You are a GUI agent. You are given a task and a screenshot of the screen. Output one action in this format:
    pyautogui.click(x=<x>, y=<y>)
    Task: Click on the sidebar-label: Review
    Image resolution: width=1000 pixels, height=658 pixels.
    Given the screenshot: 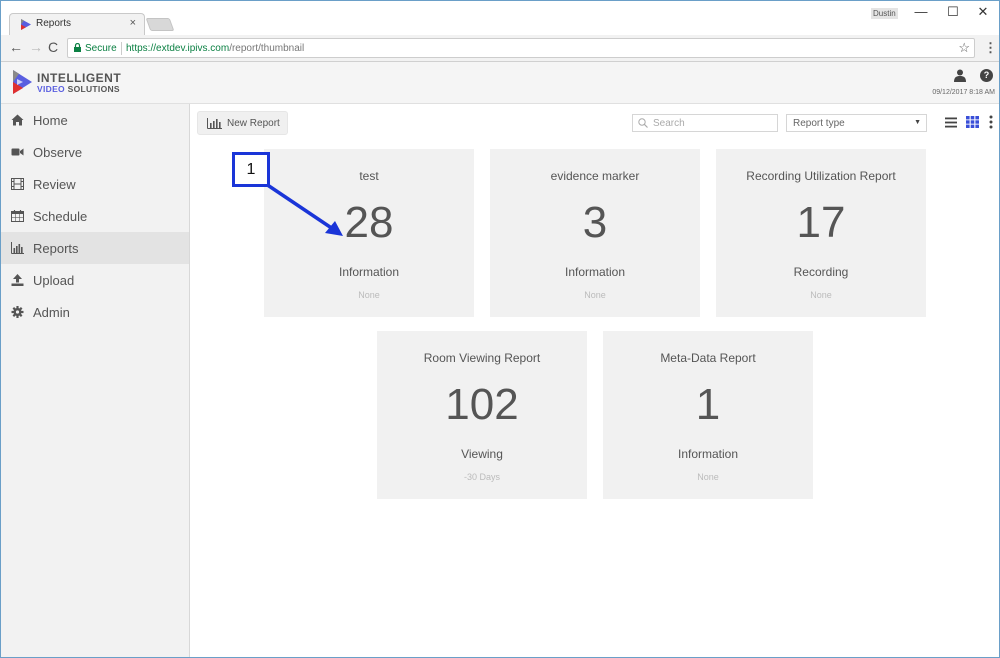 What is the action you would take?
    pyautogui.click(x=54, y=184)
    